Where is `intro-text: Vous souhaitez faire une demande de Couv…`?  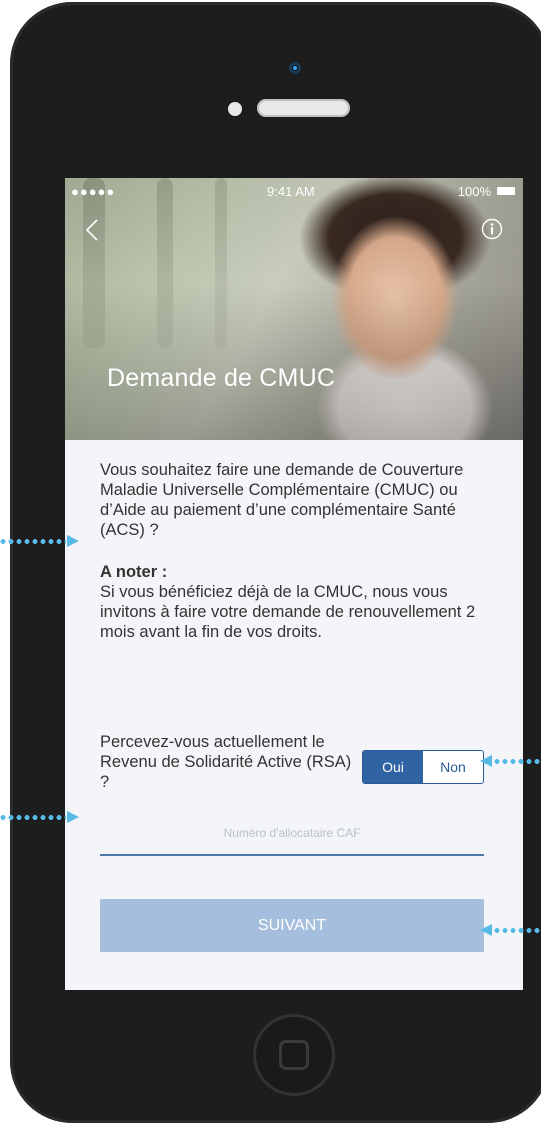 intro-text: Vous souhaitez faire une demande de Couv… is located at coordinates (282, 500).